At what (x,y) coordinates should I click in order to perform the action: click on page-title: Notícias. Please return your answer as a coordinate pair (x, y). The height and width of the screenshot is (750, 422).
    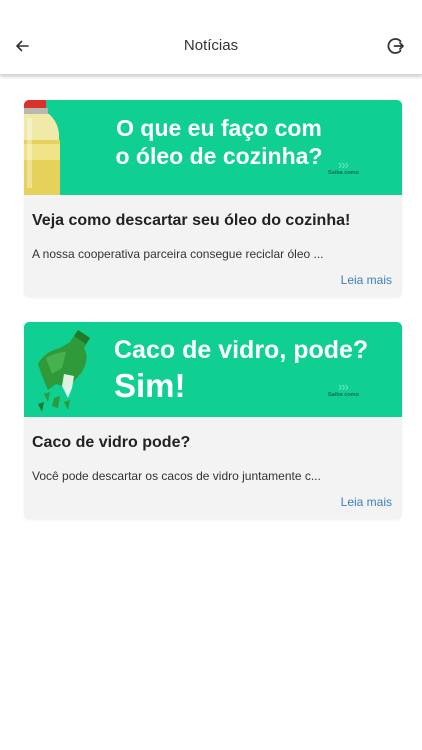
    Looking at the image, I should click on (211, 45).